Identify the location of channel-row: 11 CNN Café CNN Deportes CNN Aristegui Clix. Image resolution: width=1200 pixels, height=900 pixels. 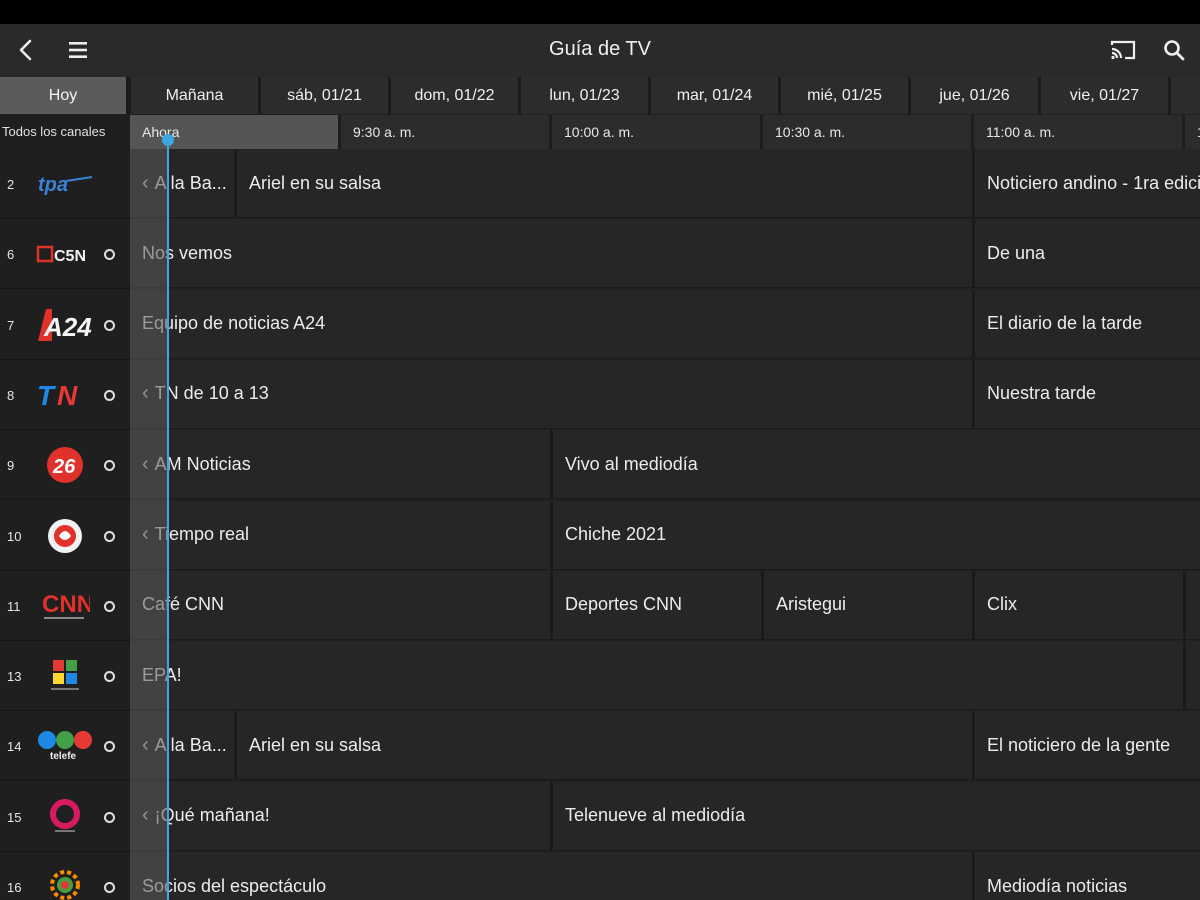
(600, 605).